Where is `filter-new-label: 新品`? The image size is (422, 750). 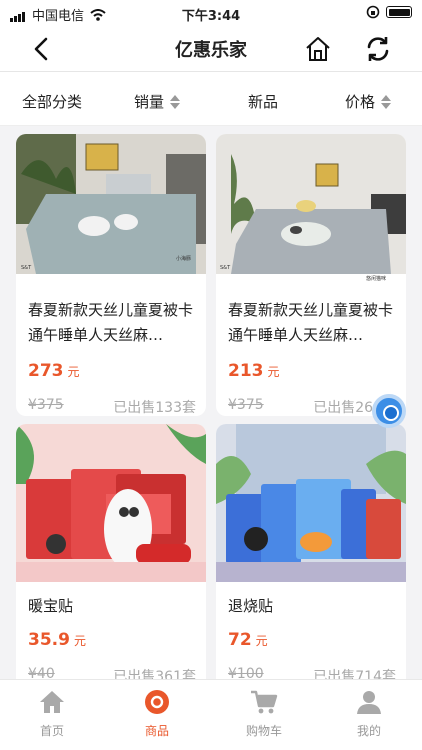
filter-new-label: 新品 is located at coordinates (263, 102).